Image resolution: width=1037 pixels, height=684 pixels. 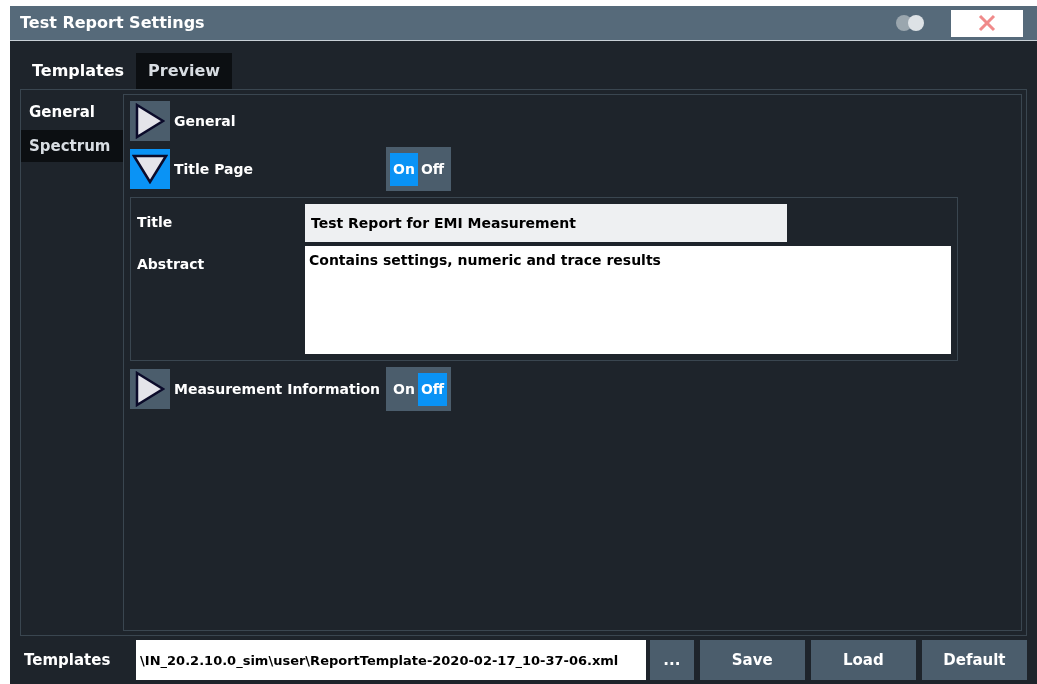 What do you see at coordinates (863, 660) in the screenshot?
I see `footer-button: Load` at bounding box center [863, 660].